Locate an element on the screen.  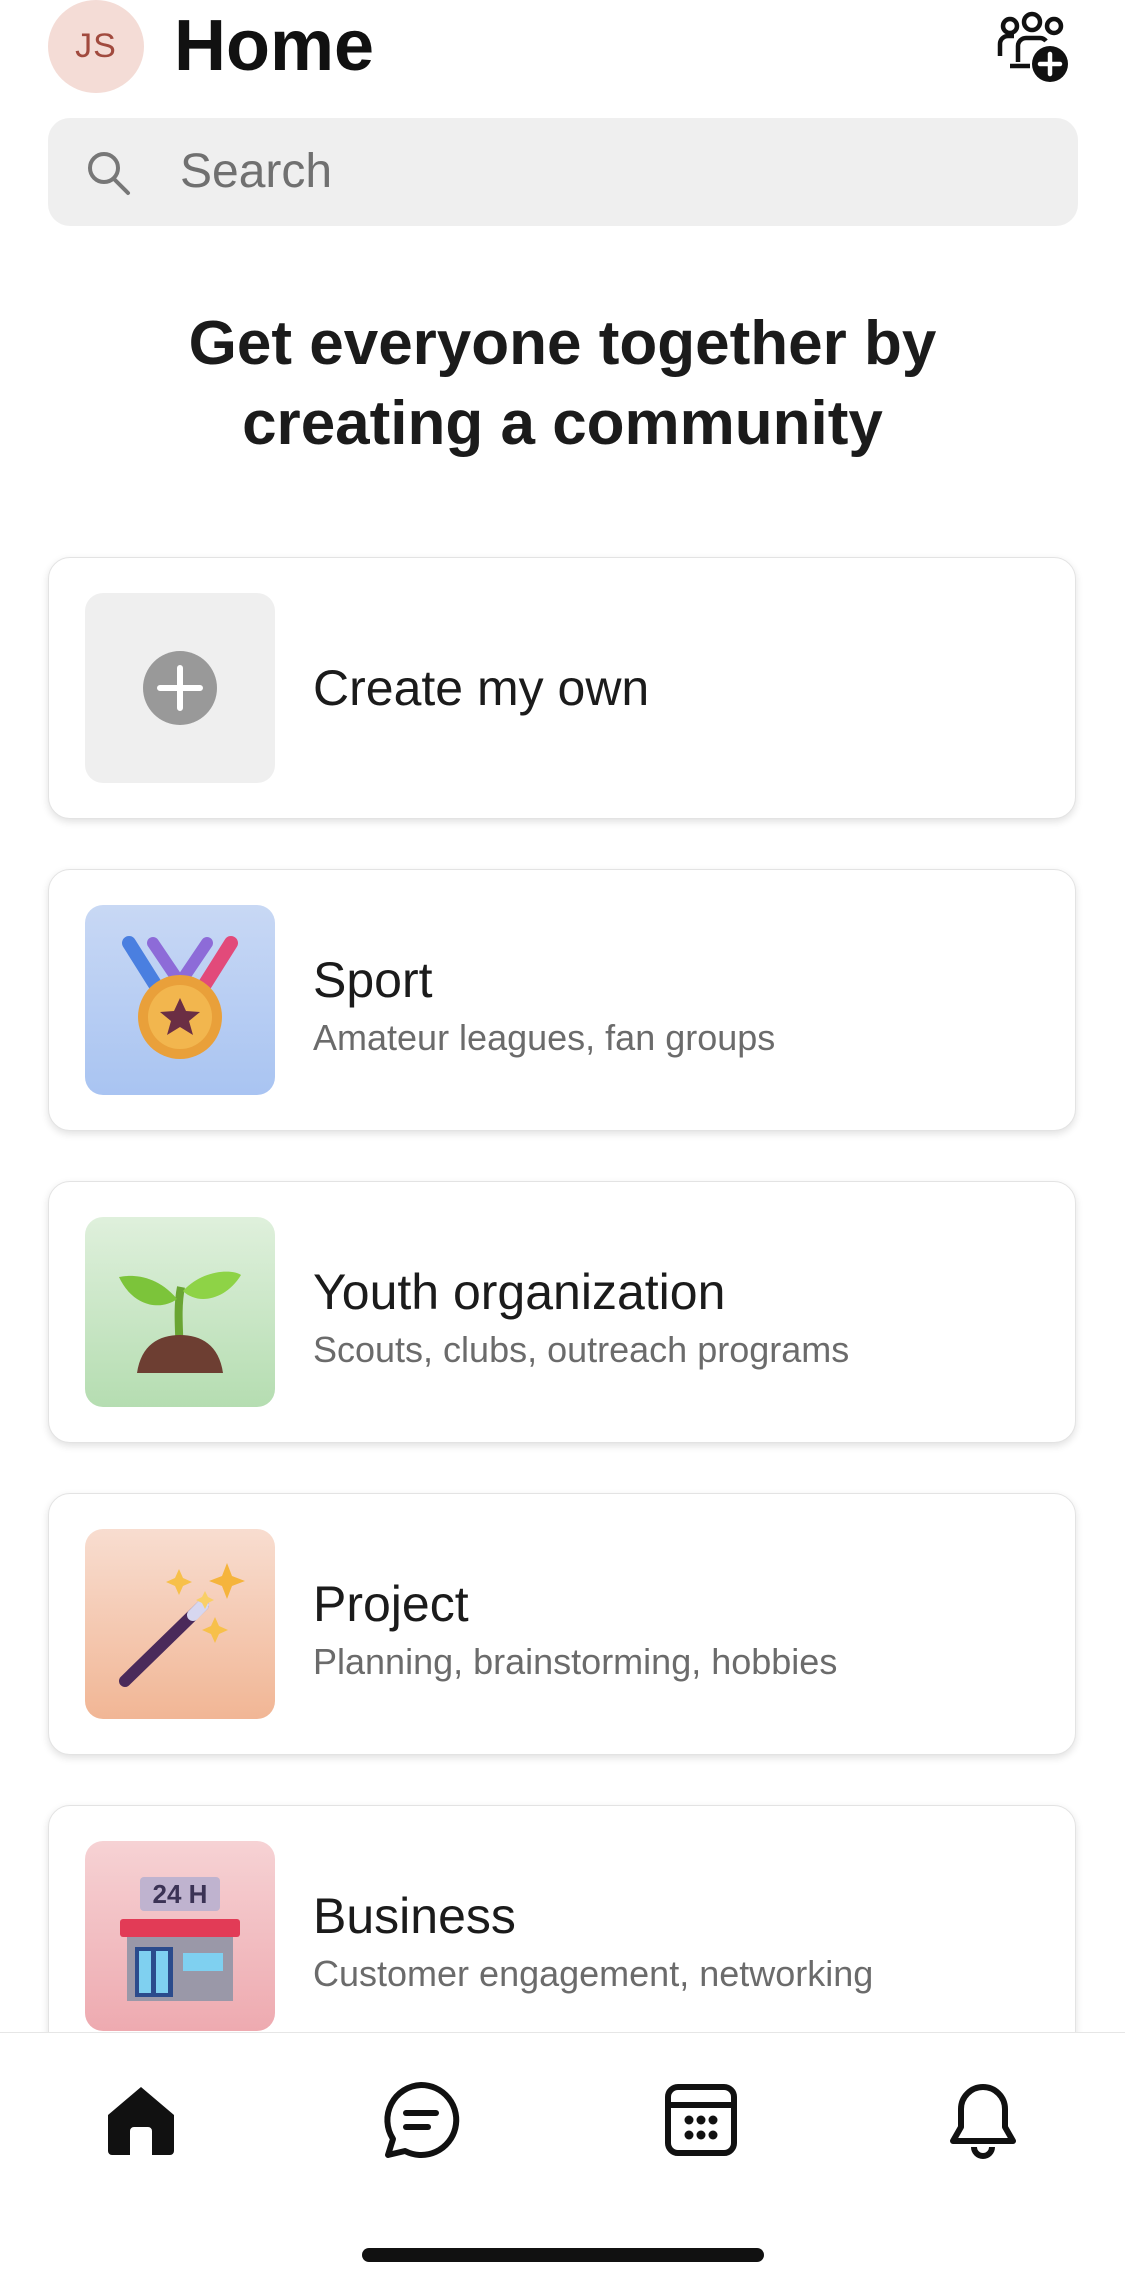
card-description: Customer engagement, networking is located at coordinates (593, 1973).